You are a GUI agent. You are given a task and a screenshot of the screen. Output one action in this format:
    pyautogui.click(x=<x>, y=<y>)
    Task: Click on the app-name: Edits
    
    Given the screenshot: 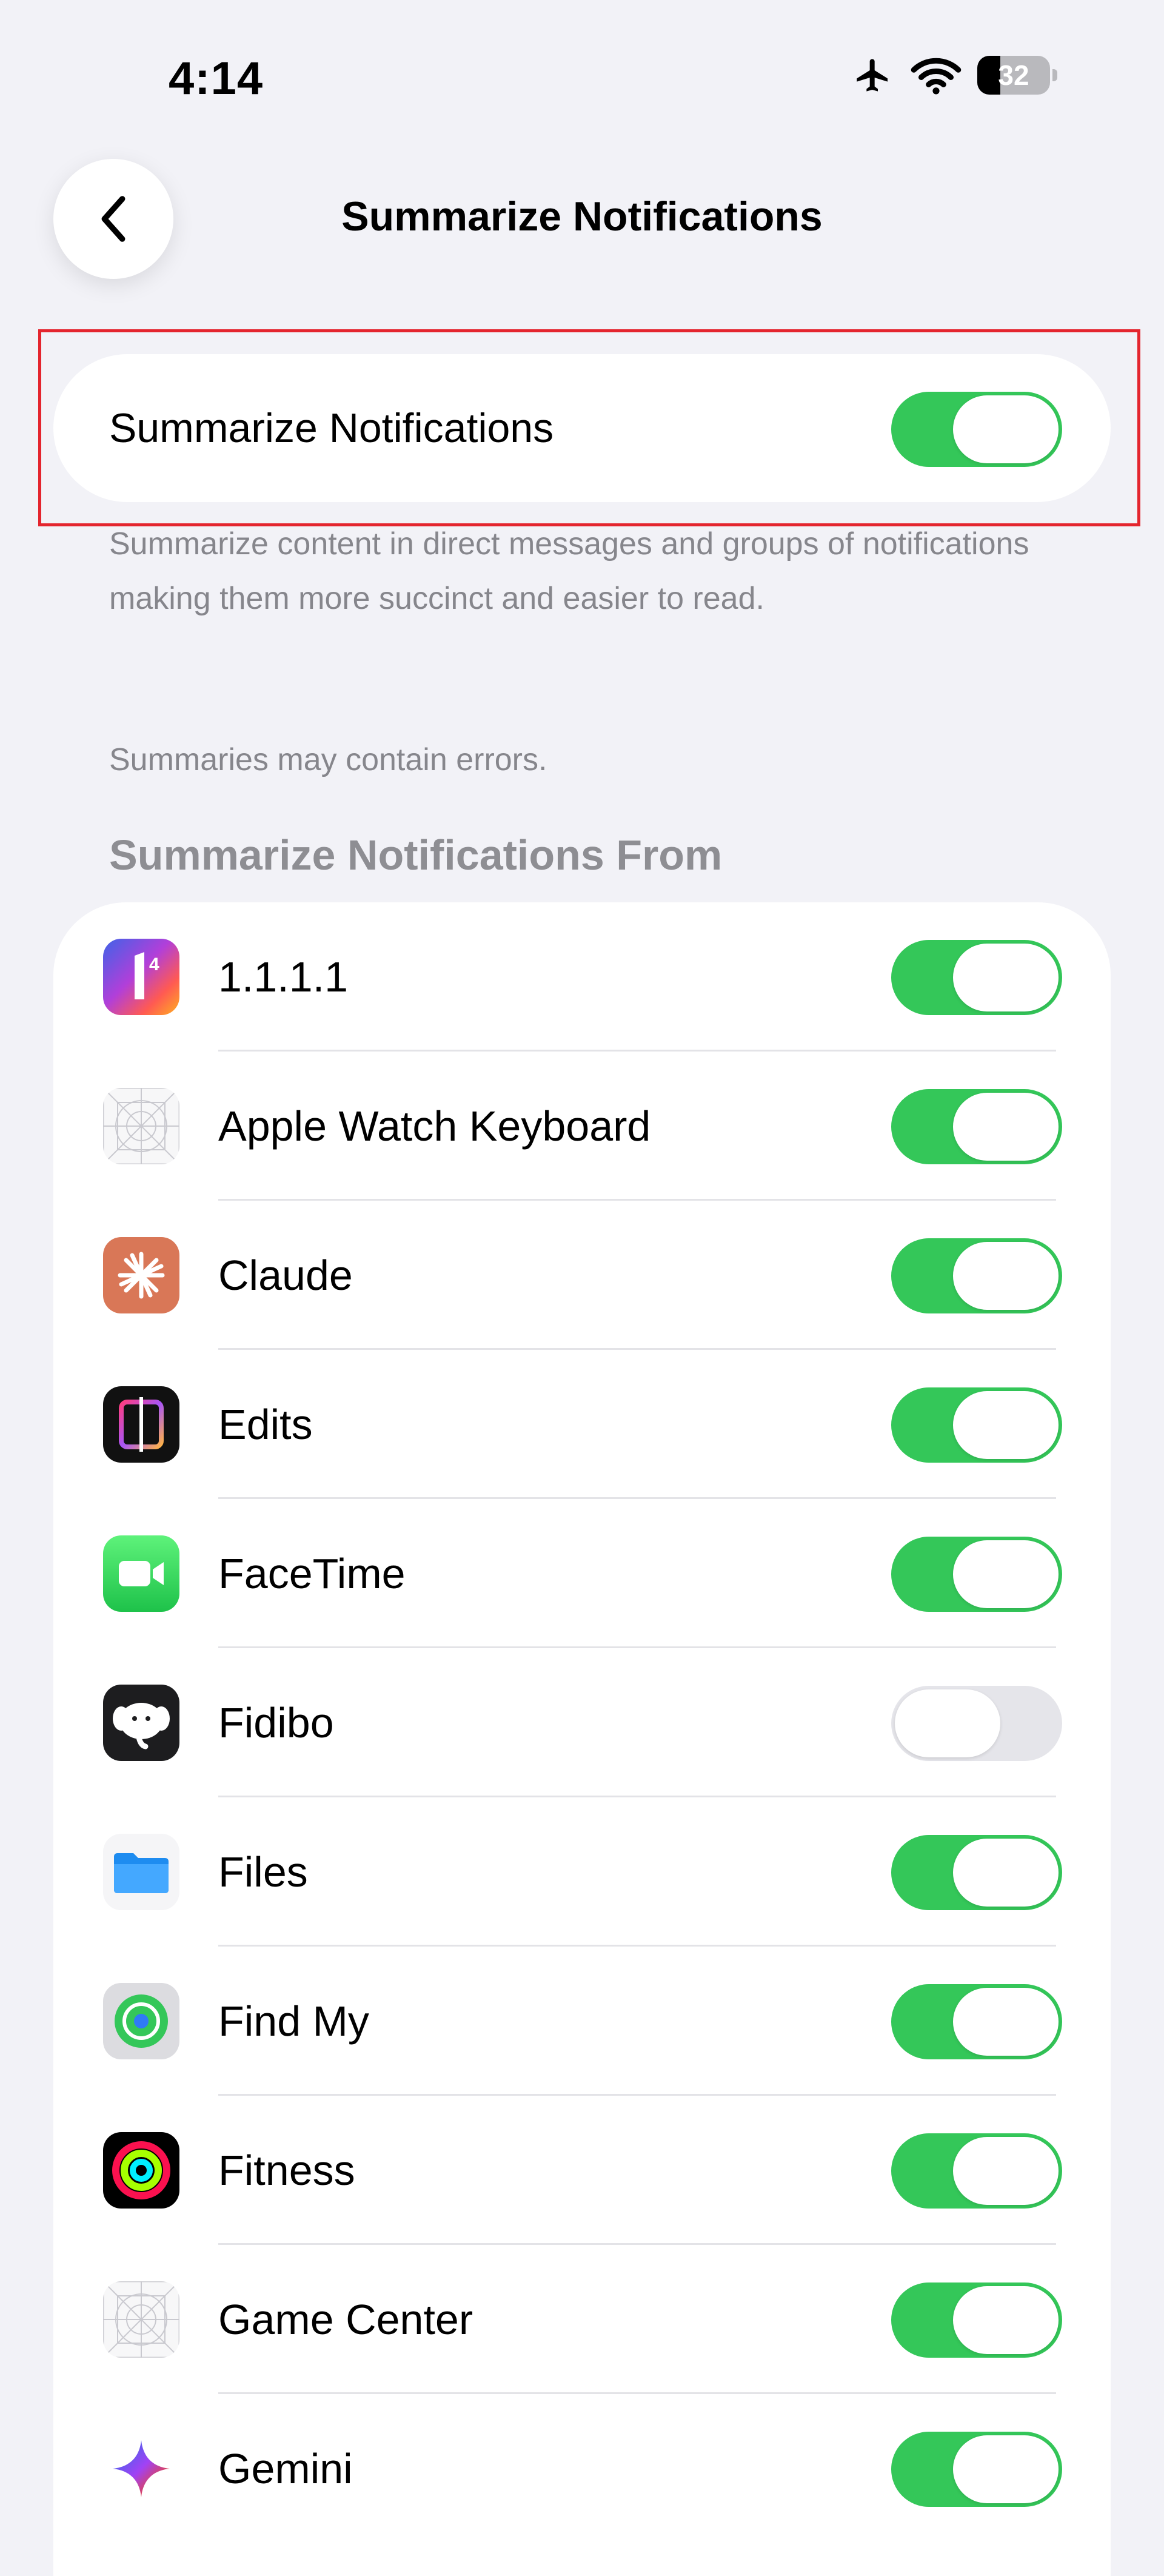 What is the action you would take?
    pyautogui.click(x=265, y=1424)
    